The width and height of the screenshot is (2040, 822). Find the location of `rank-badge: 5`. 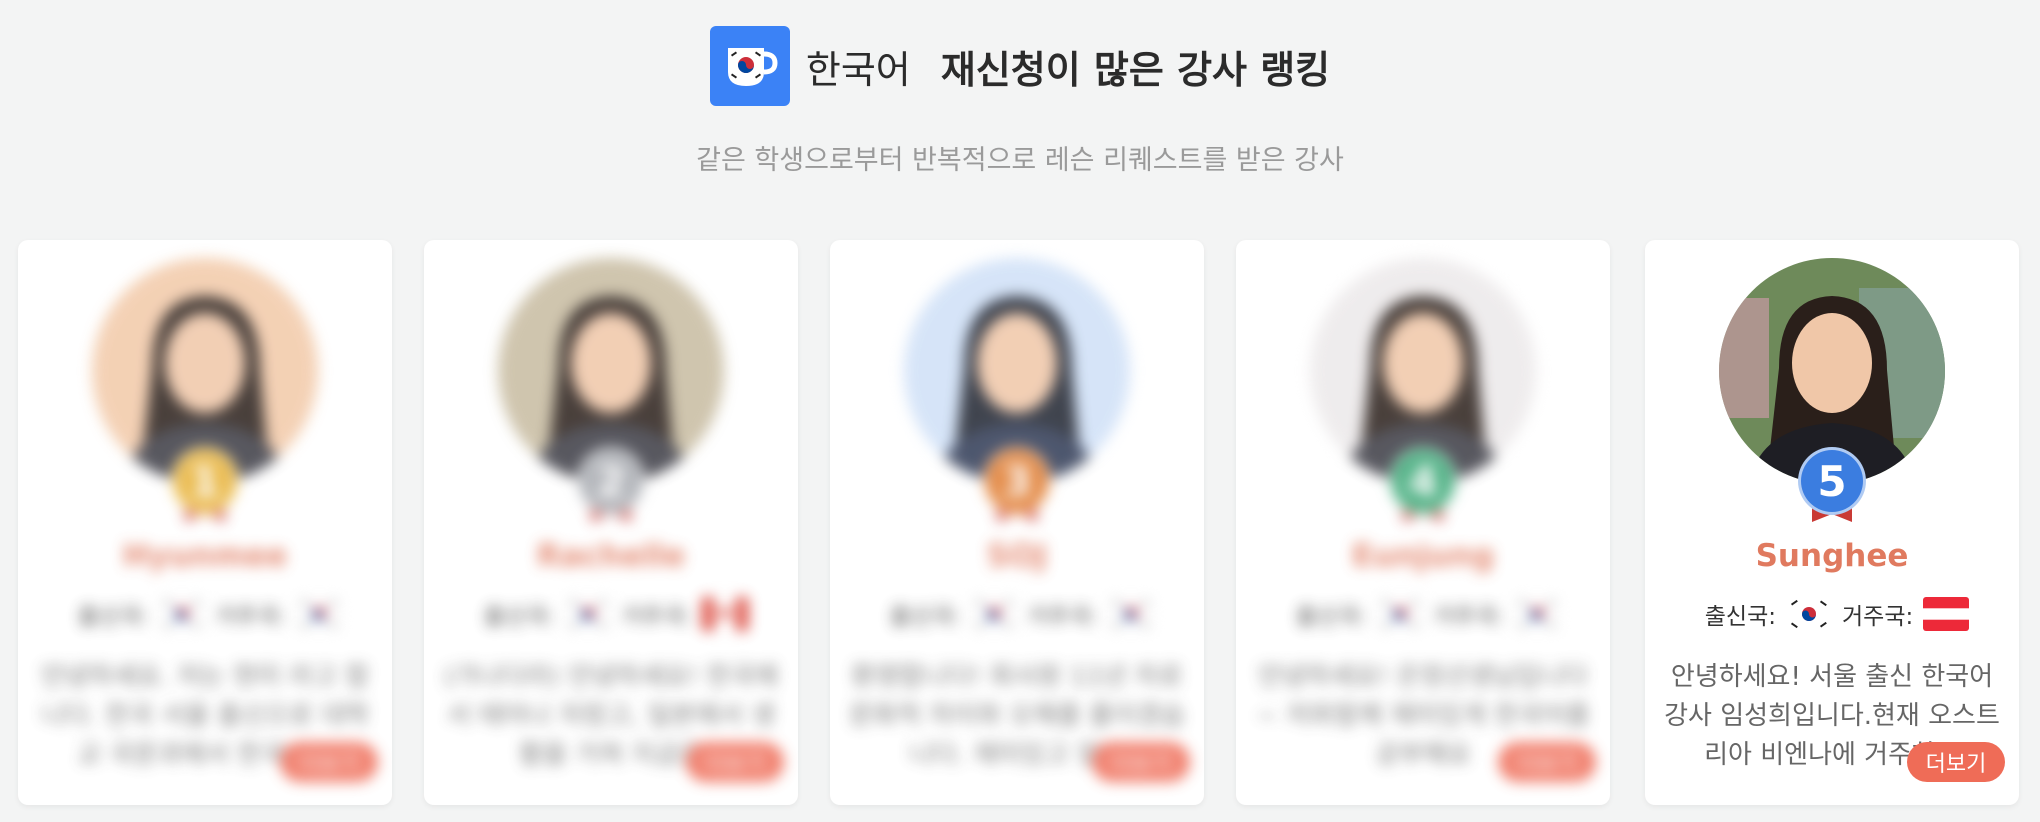

rank-badge: 5 is located at coordinates (1832, 481).